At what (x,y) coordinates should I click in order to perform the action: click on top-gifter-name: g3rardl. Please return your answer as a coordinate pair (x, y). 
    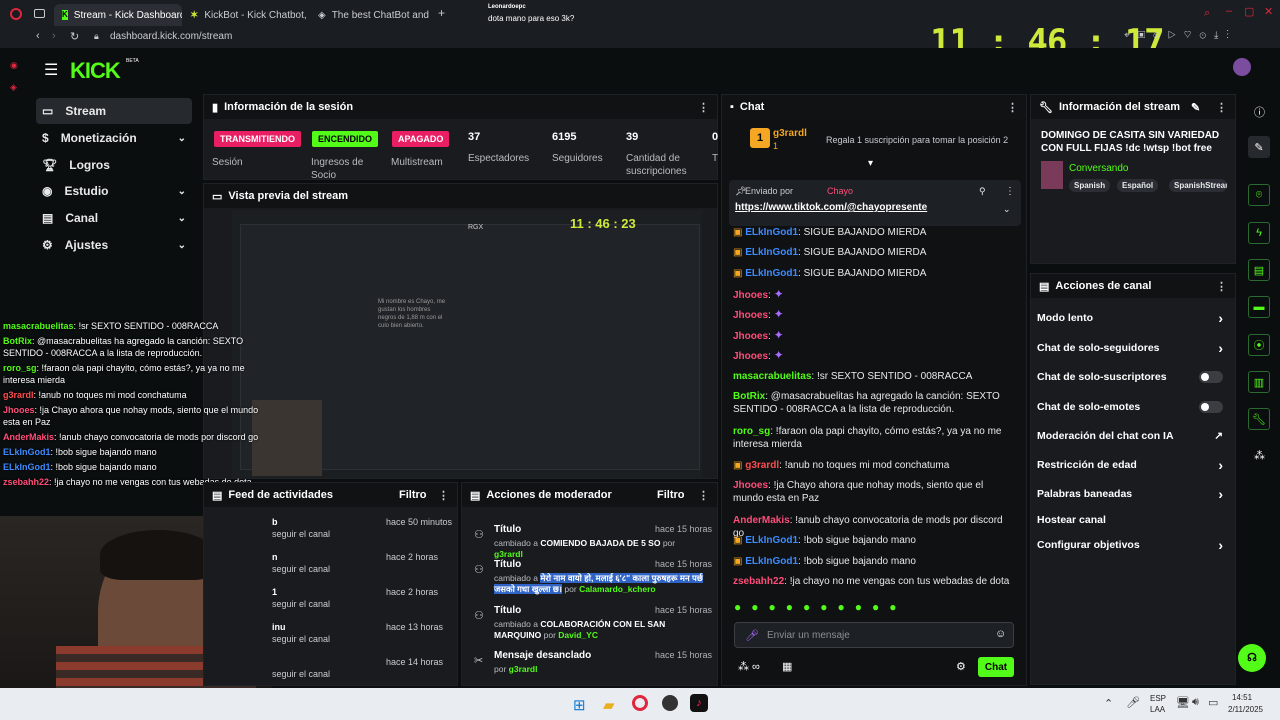
    Looking at the image, I should click on (790, 133).